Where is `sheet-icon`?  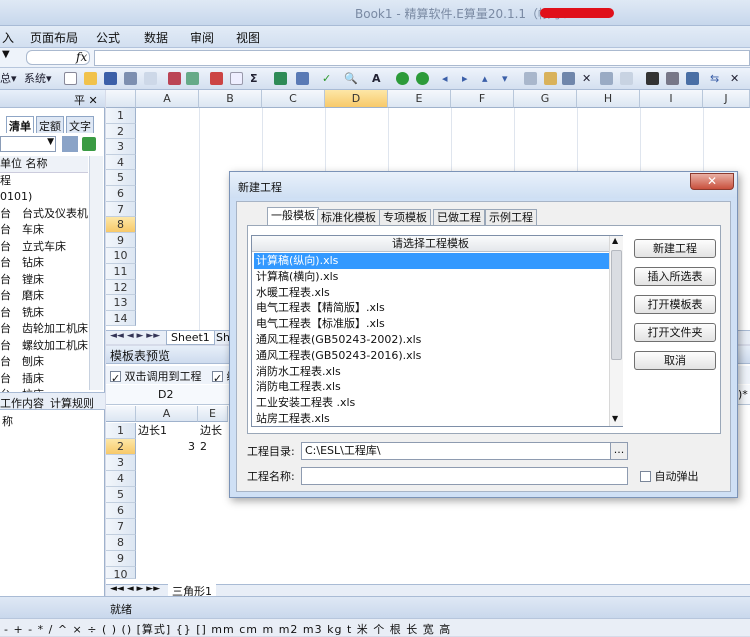
sheet-icon is located at coordinates (626, 78).